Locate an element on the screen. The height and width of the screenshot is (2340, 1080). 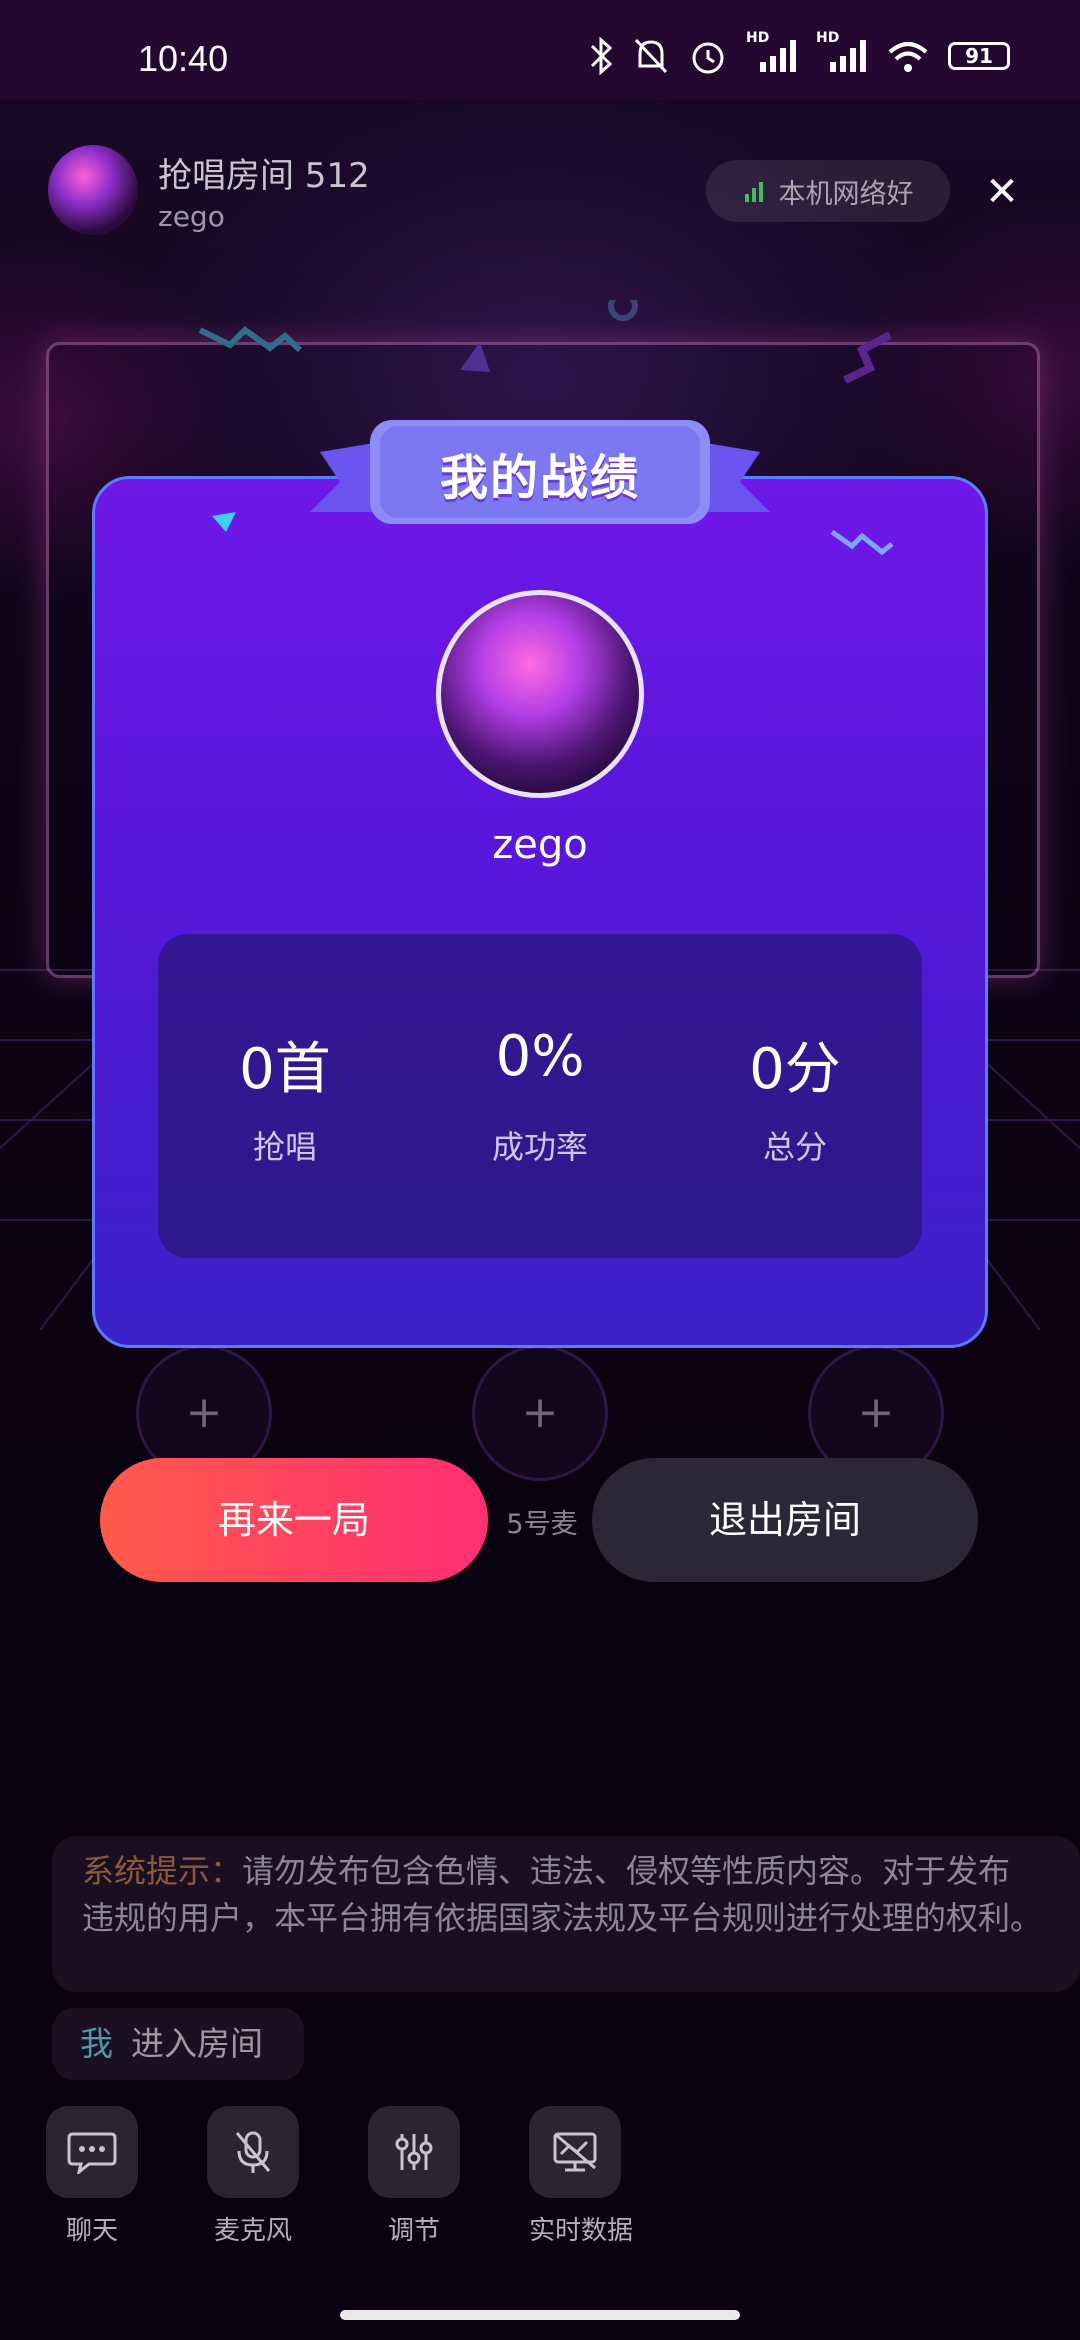
room-host-name: zego is located at coordinates (191, 216).